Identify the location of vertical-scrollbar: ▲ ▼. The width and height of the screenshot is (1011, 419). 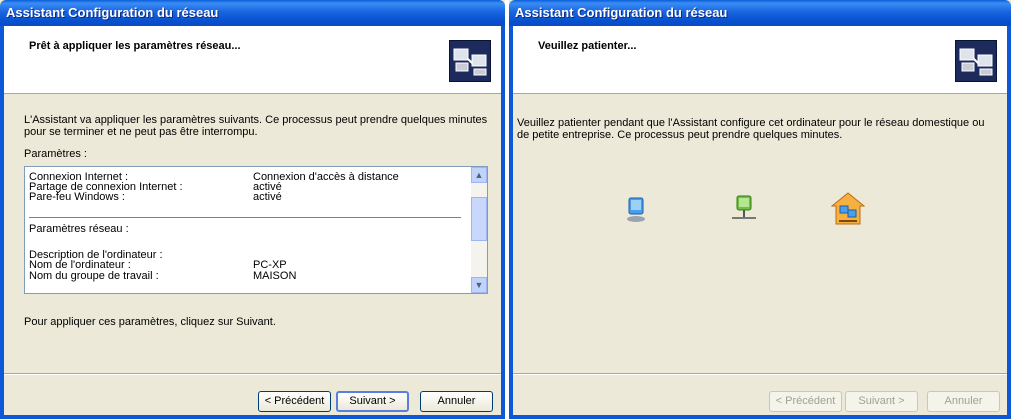
(479, 230).